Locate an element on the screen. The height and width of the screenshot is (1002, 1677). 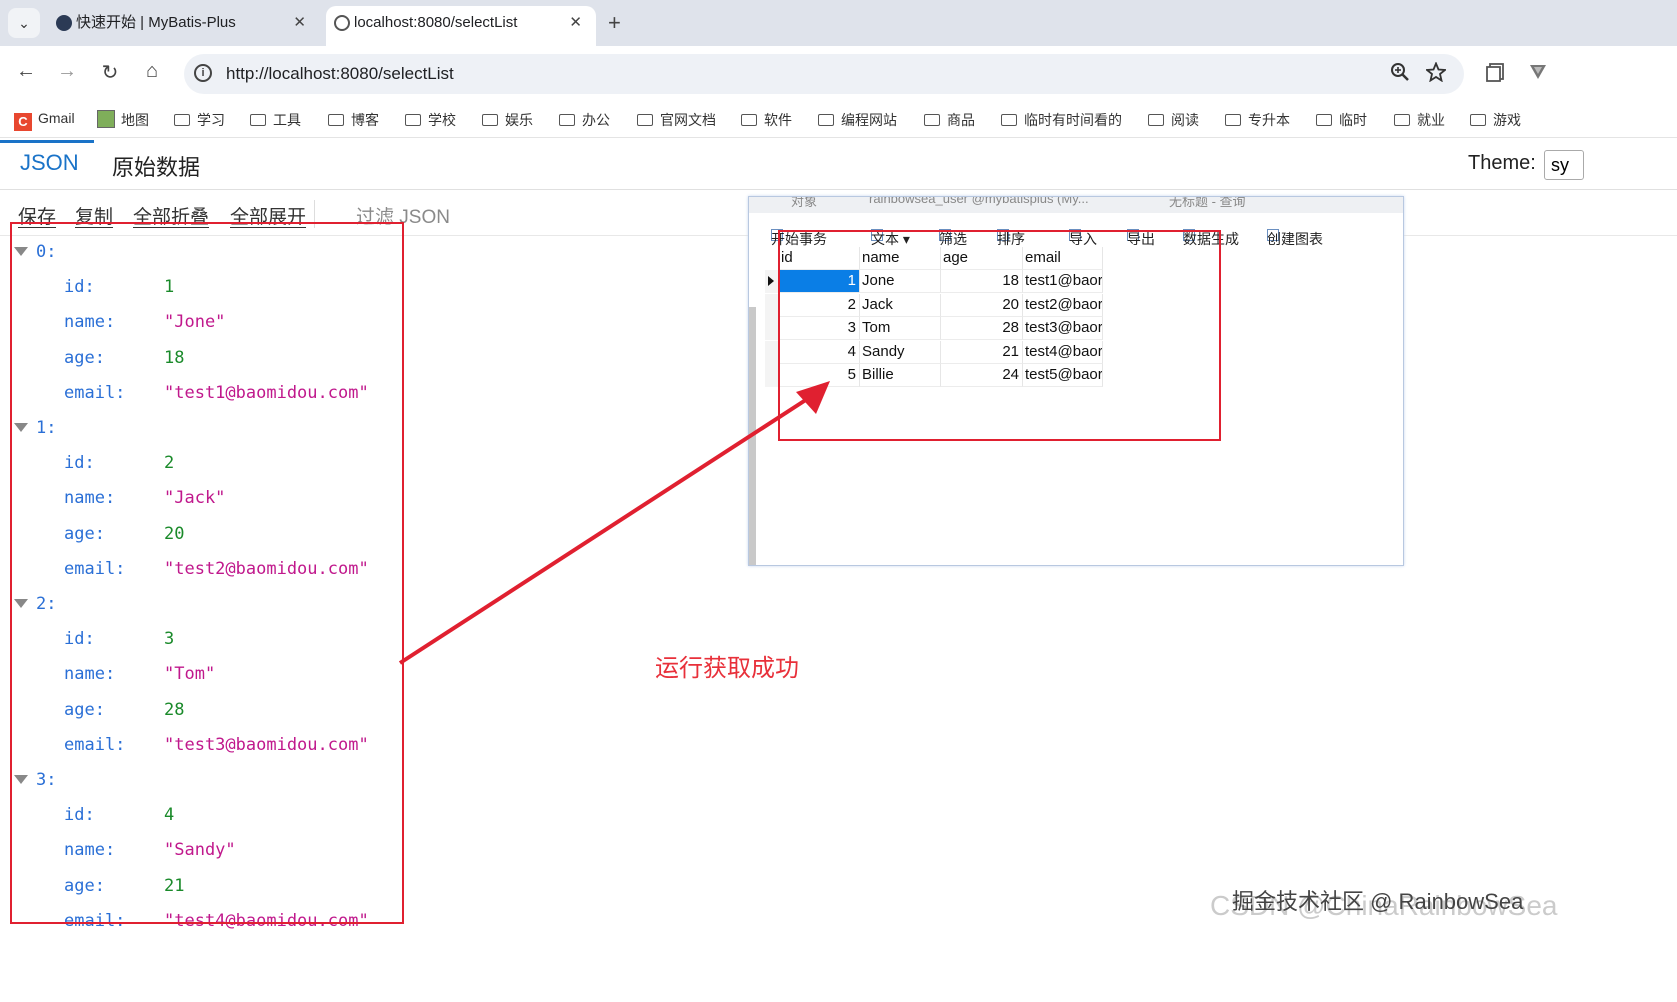
annotation-arrow is located at coordinates (614, 523).